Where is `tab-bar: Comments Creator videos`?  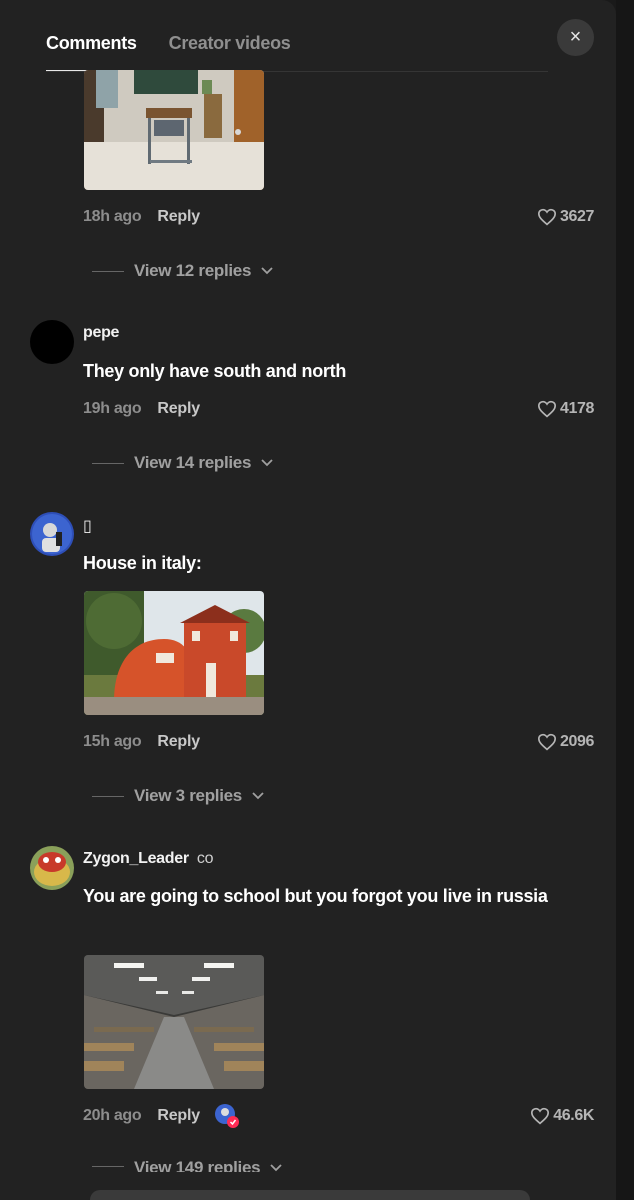
tab-bar: Comments Creator videos is located at coordinates (168, 51).